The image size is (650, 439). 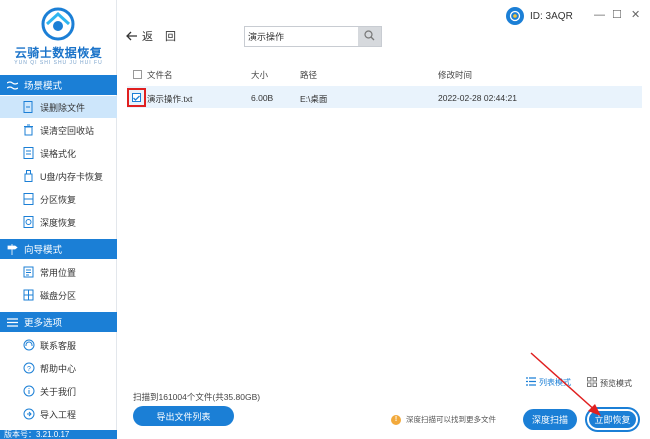 What do you see at coordinates (609, 383) in the screenshot?
I see `preview-mode-button: 预览模式` at bounding box center [609, 383].